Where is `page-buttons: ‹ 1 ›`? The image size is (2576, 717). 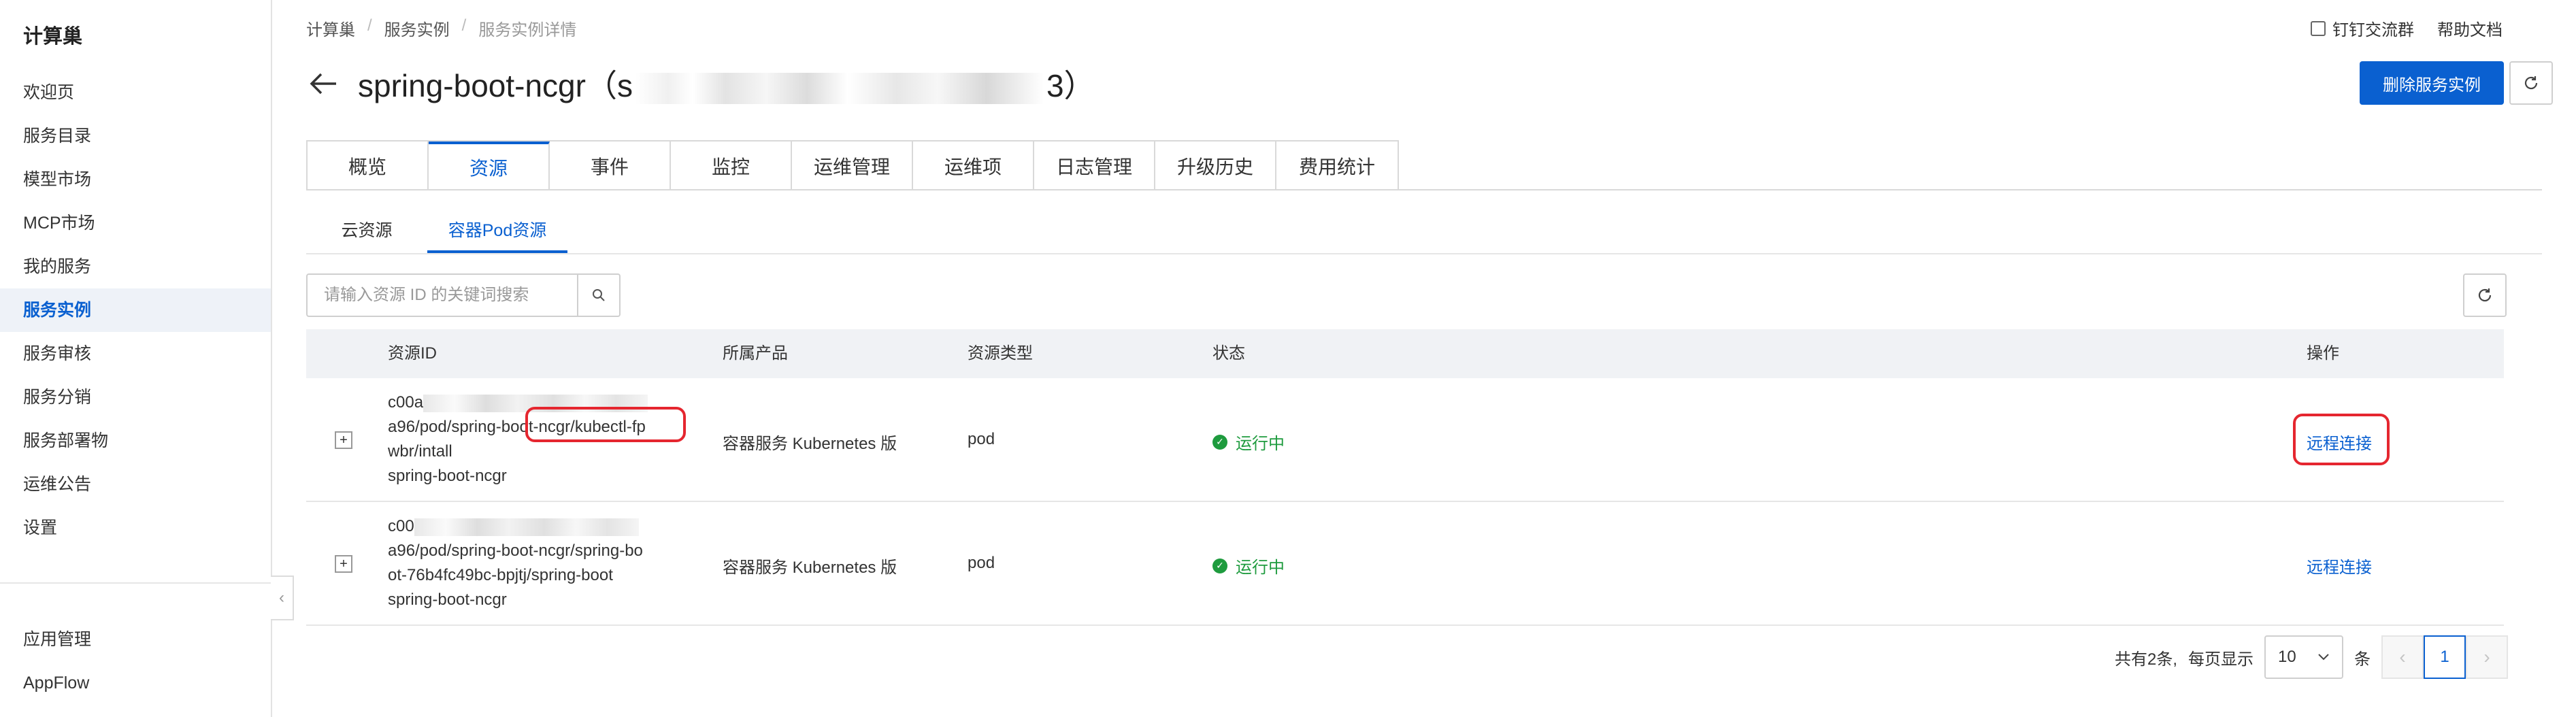 page-buttons: ‹ 1 › is located at coordinates (2445, 657).